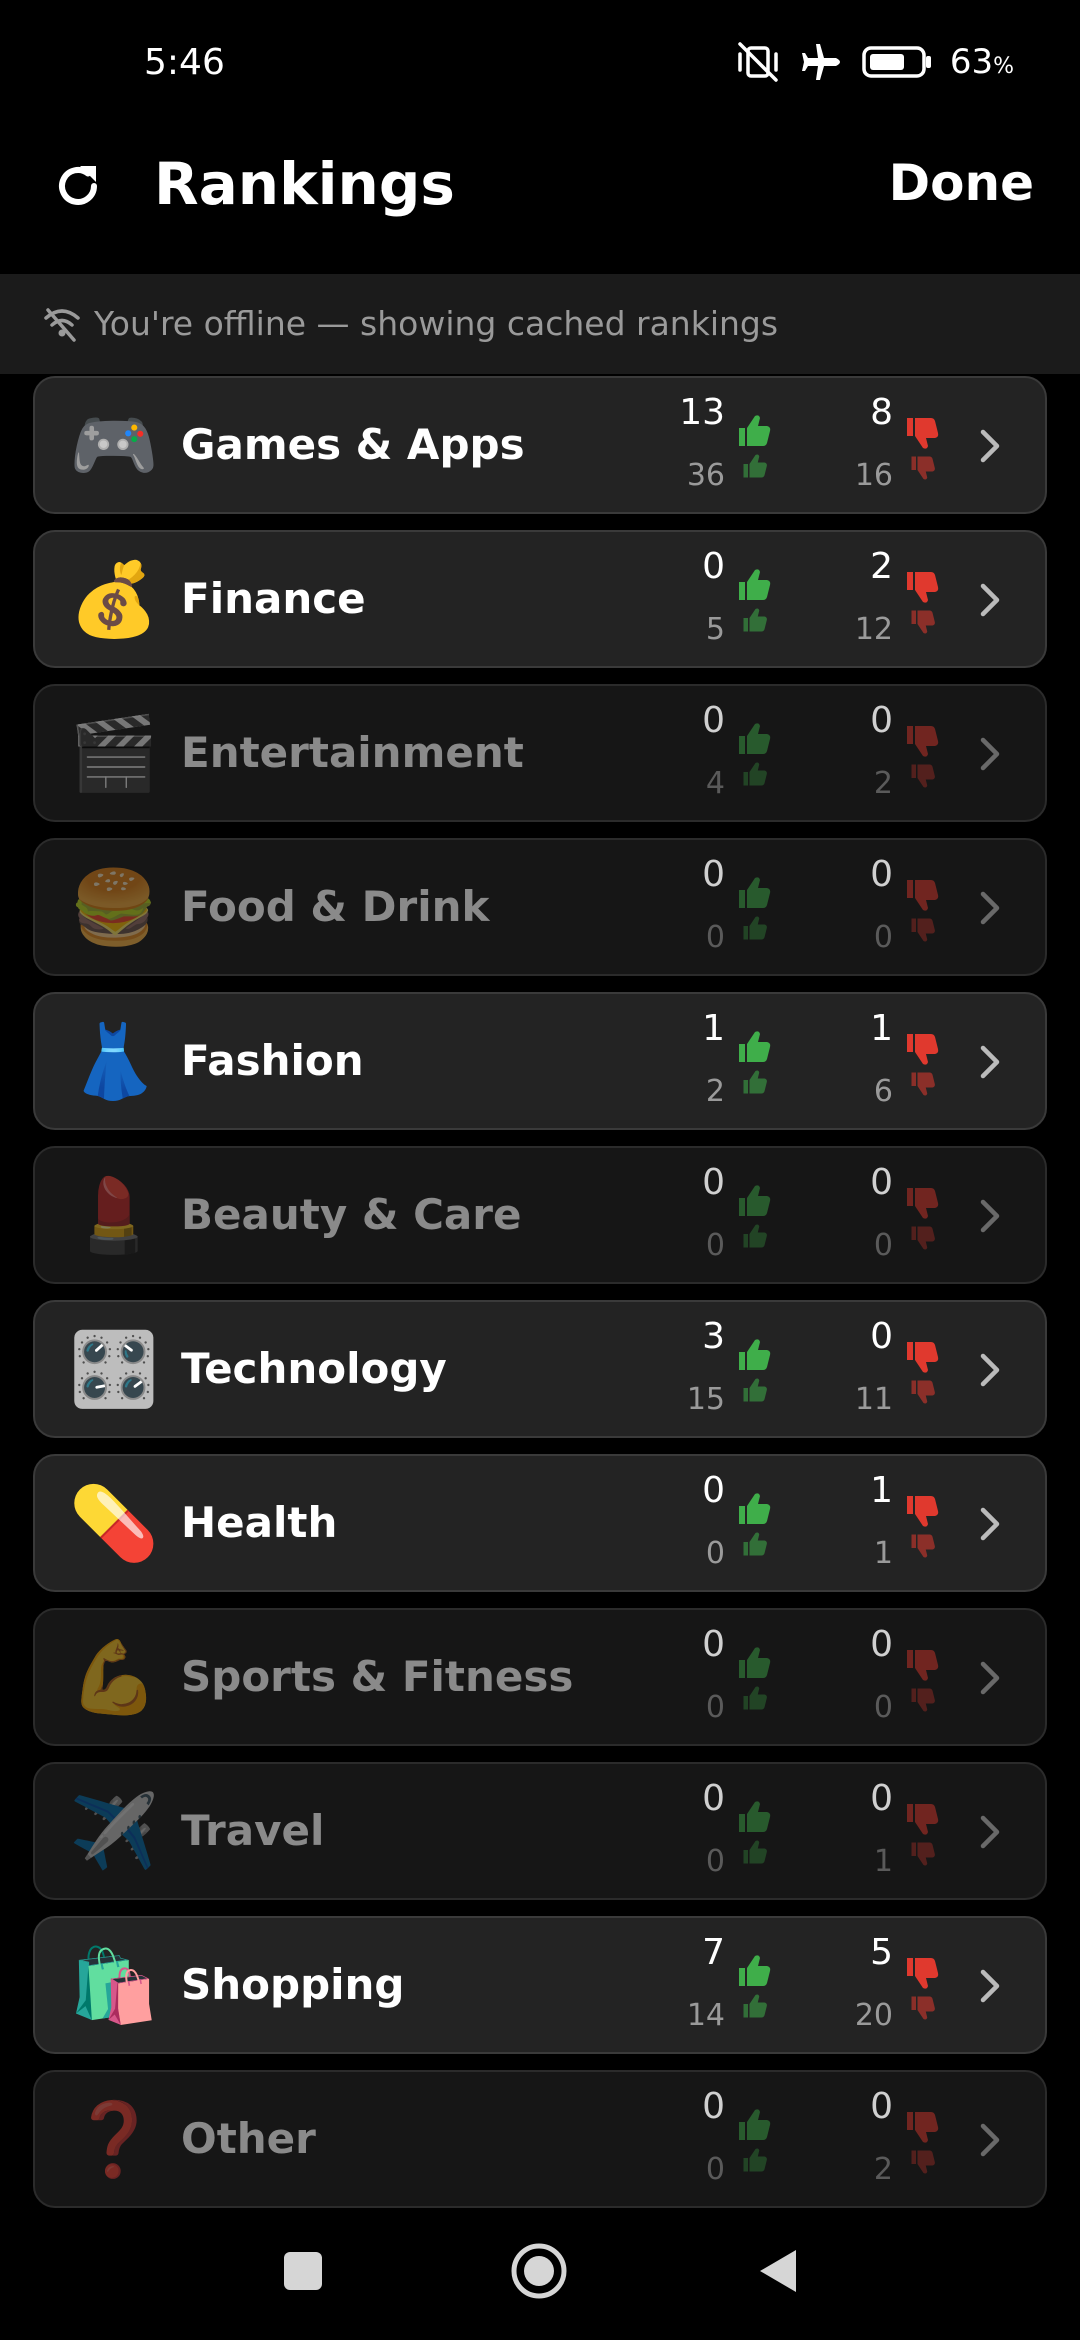 The width and height of the screenshot is (1080, 2340). I want to click on clapperboard-icon: 🎬, so click(114, 753).